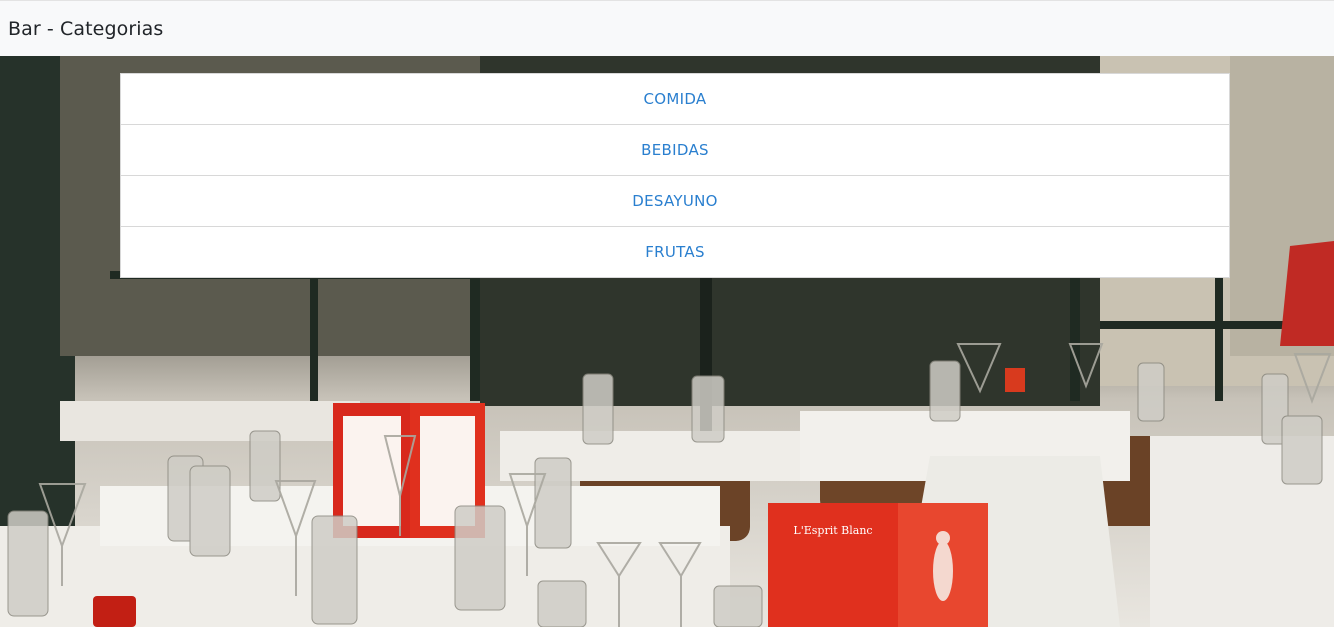 The width and height of the screenshot is (1334, 627). Describe the element at coordinates (675, 150) in the screenshot. I see `category-bebidas-link: BEBIDAS` at that location.